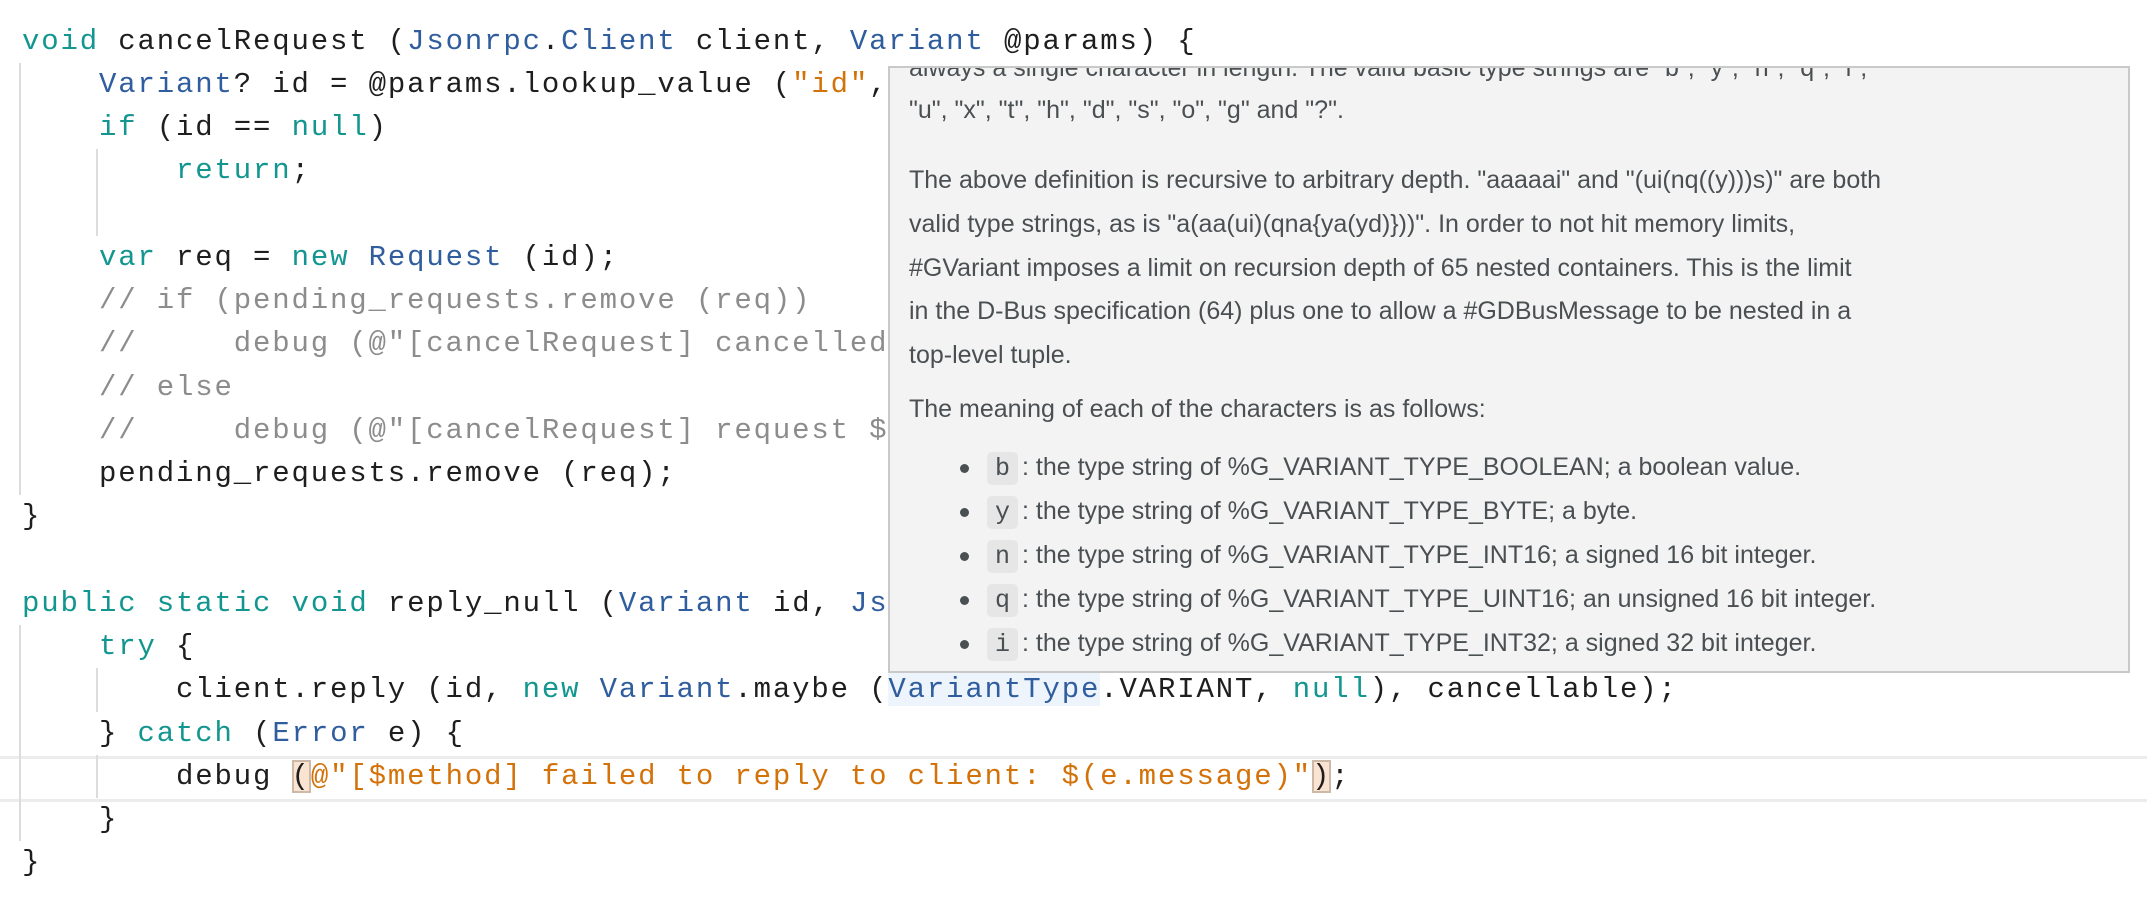 The width and height of the screenshot is (2147, 911). What do you see at coordinates (493, 603) in the screenshot?
I see `code-token: reply_null (` at bounding box center [493, 603].